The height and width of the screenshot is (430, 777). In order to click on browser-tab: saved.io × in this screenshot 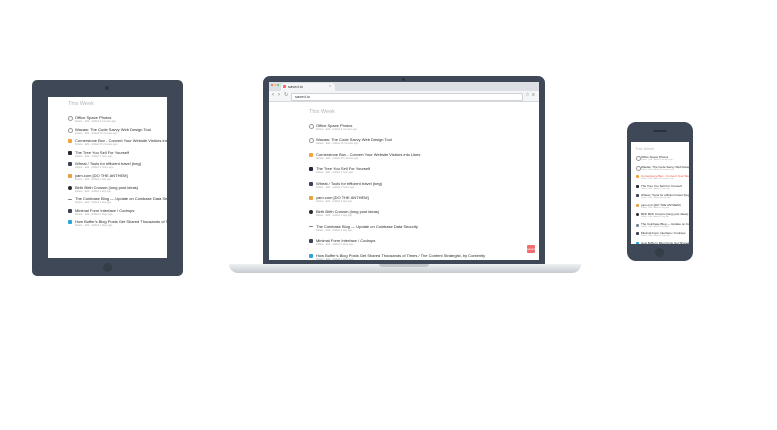, I will do `click(308, 87)`.